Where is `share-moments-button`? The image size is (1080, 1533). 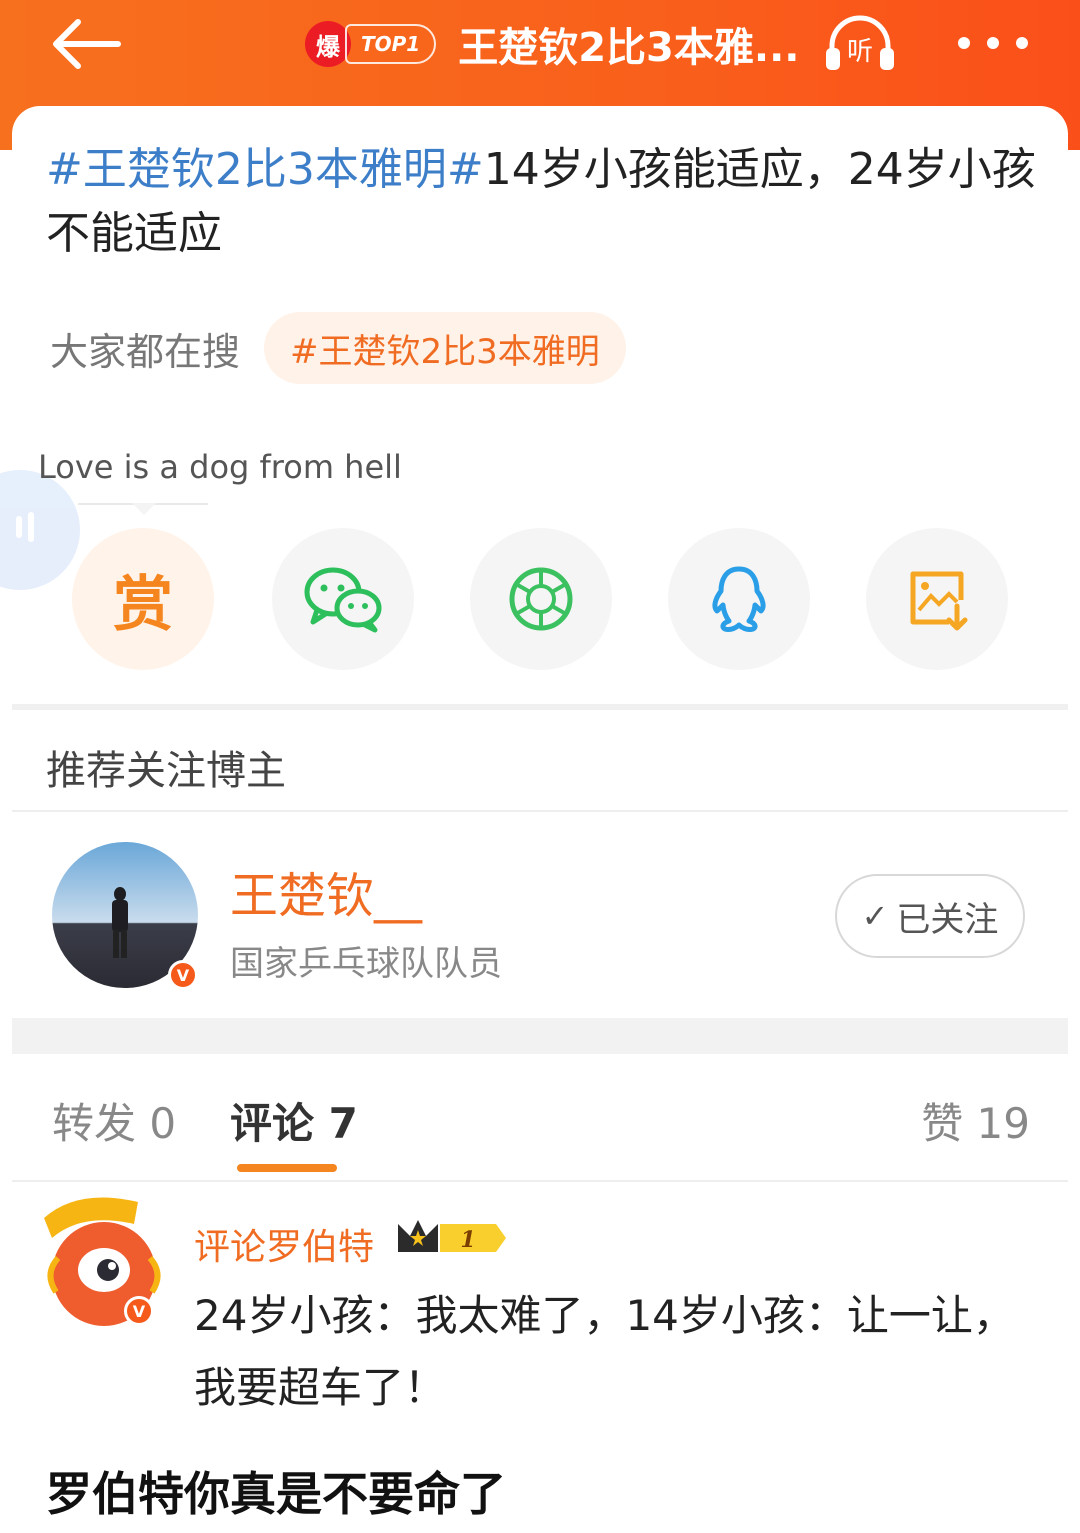
share-moments-button is located at coordinates (541, 599).